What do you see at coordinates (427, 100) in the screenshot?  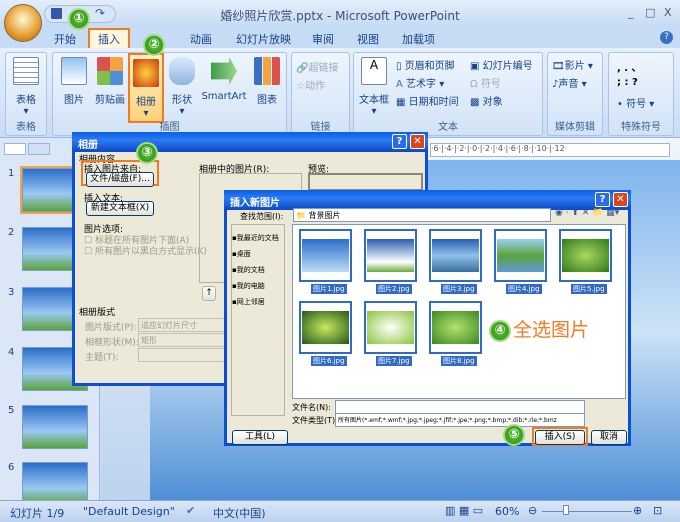 I see `date-time-button: ▦ 日期和时间` at bounding box center [427, 100].